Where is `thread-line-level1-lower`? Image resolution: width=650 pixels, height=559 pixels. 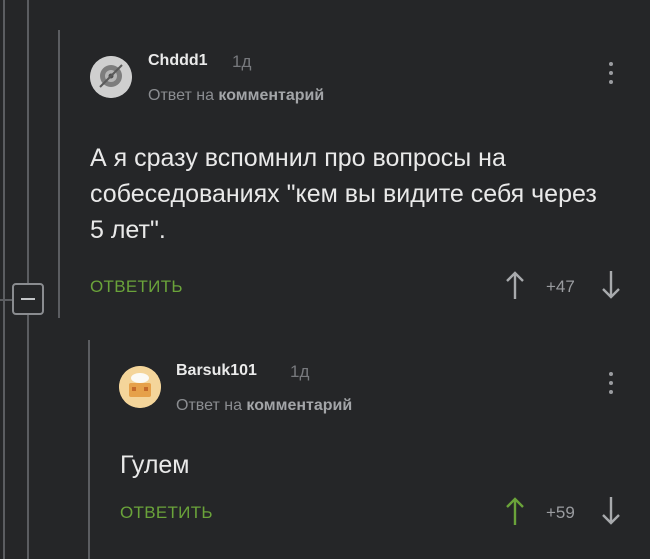 thread-line-level1-lower is located at coordinates (28, 437).